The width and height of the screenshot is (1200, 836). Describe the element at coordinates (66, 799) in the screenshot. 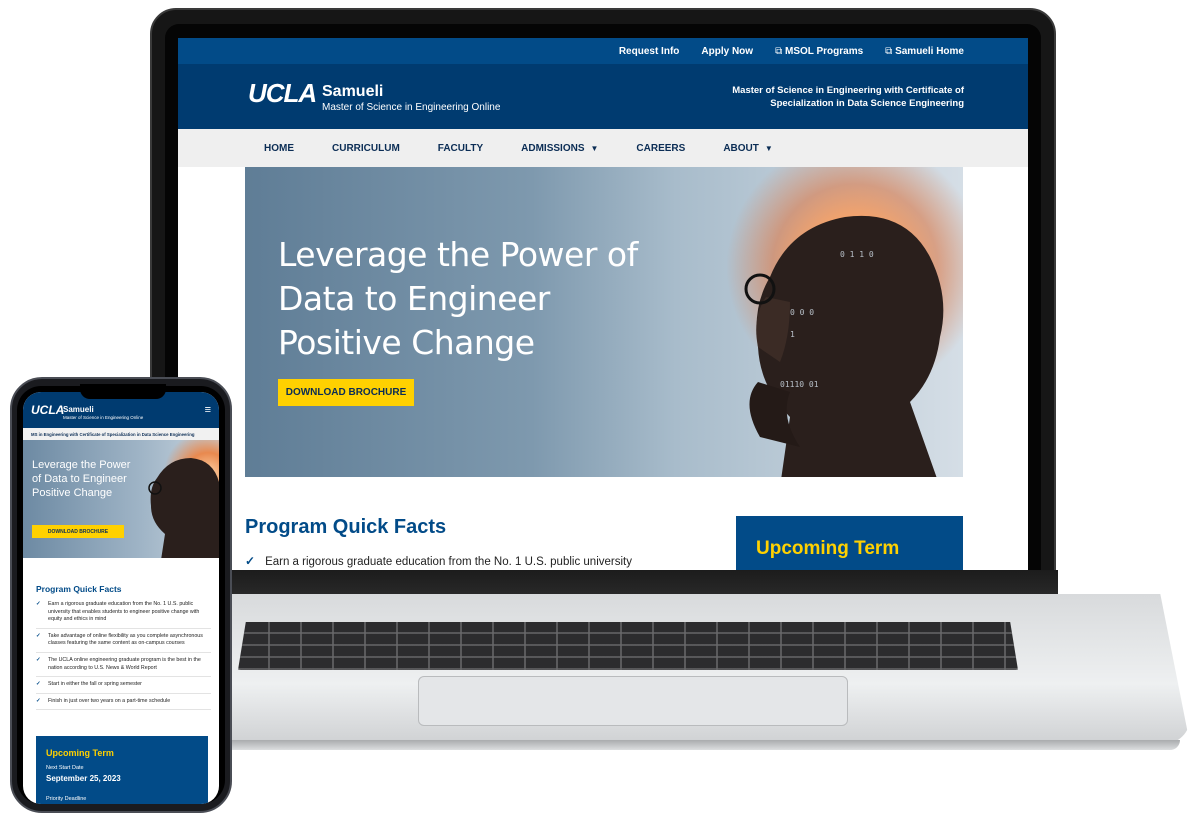

I see `priority-deadline-label: Priority Deadline` at that location.